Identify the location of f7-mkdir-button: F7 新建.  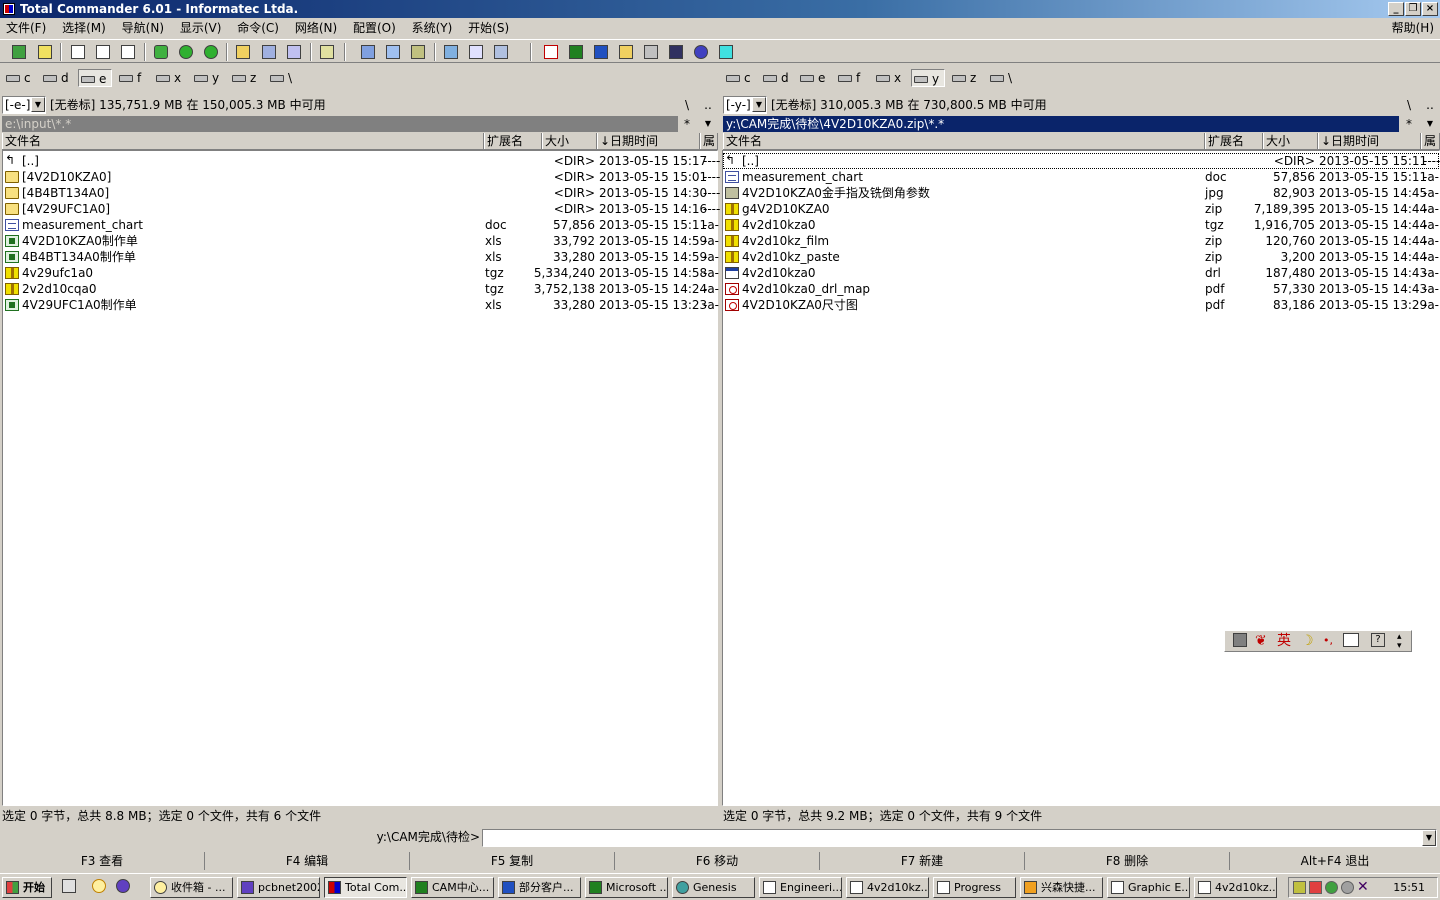
(922, 861).